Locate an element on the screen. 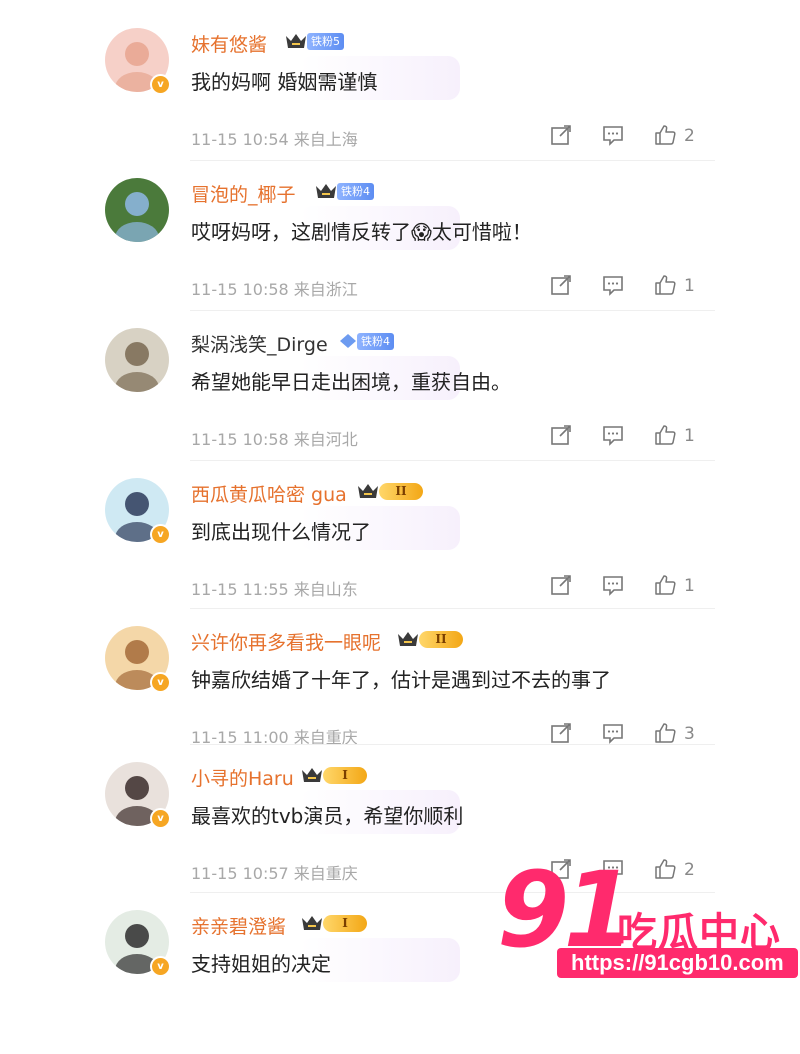  comment-location: 来自河北 is located at coordinates (325, 439).